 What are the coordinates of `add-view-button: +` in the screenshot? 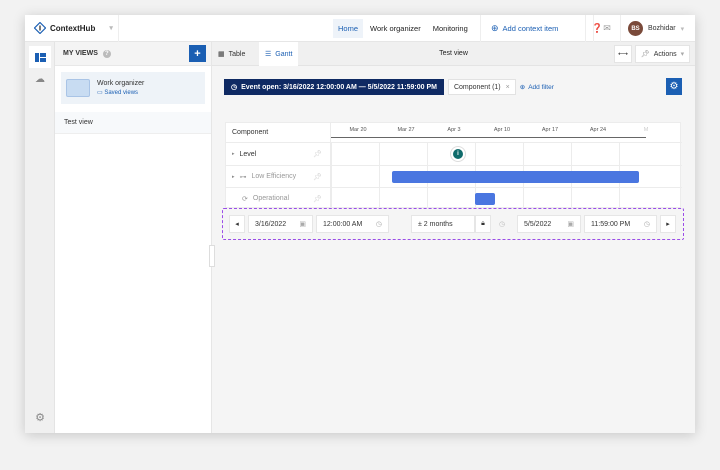 It's located at (197, 53).